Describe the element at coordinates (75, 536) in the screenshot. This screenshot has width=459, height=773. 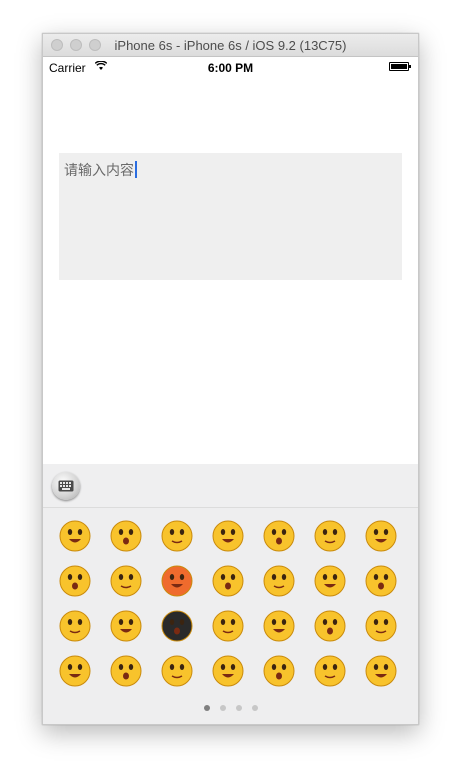
I see `emoji-grin` at that location.